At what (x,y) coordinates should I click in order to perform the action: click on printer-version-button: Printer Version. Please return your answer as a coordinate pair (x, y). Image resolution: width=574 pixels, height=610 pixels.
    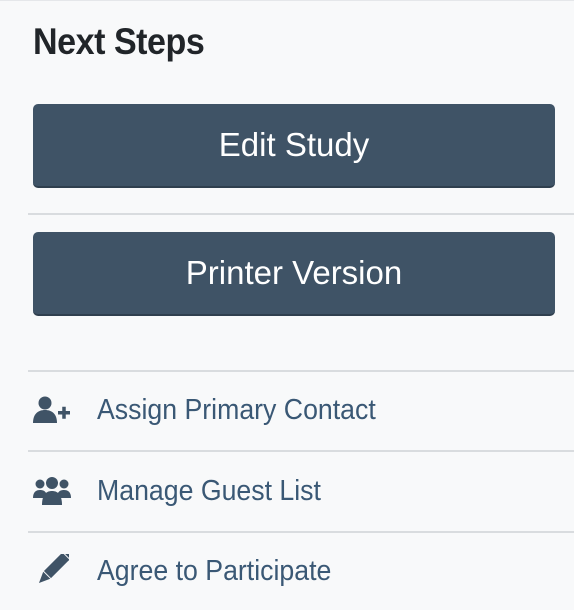
    Looking at the image, I should click on (294, 274).